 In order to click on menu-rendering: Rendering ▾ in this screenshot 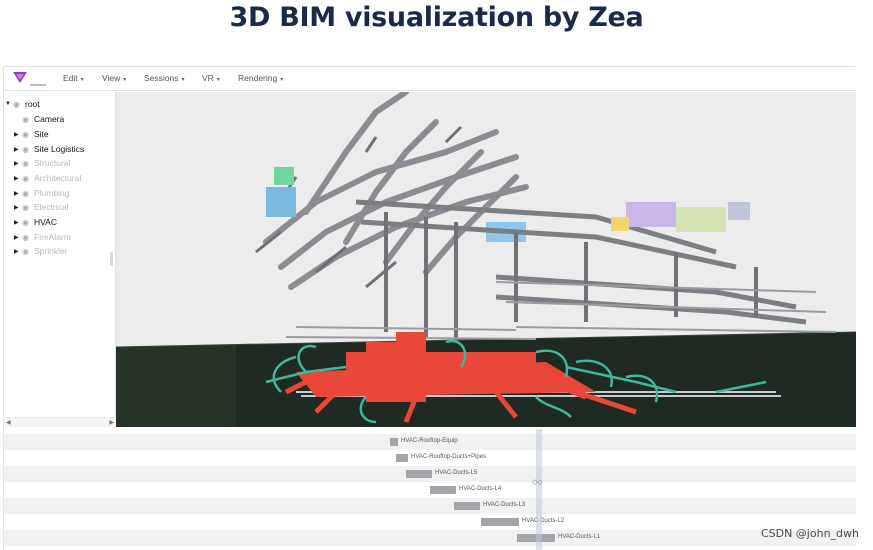, I will do `click(260, 78)`.